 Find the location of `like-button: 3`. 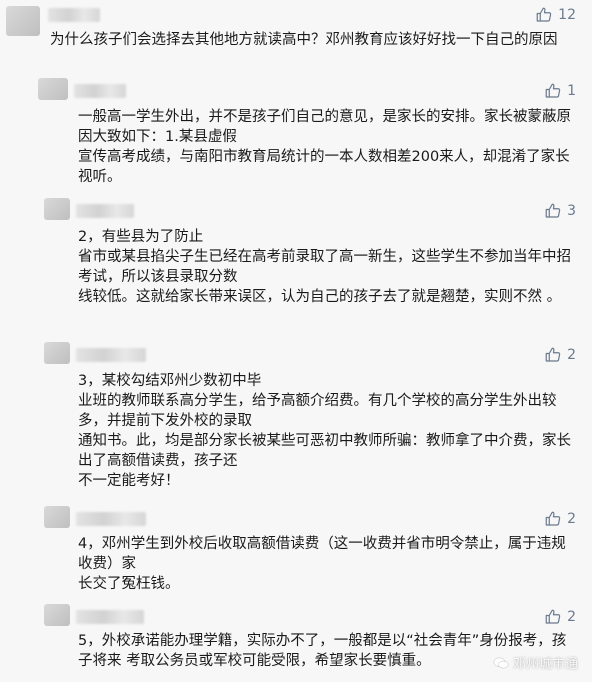

like-button: 3 is located at coordinates (560, 211).